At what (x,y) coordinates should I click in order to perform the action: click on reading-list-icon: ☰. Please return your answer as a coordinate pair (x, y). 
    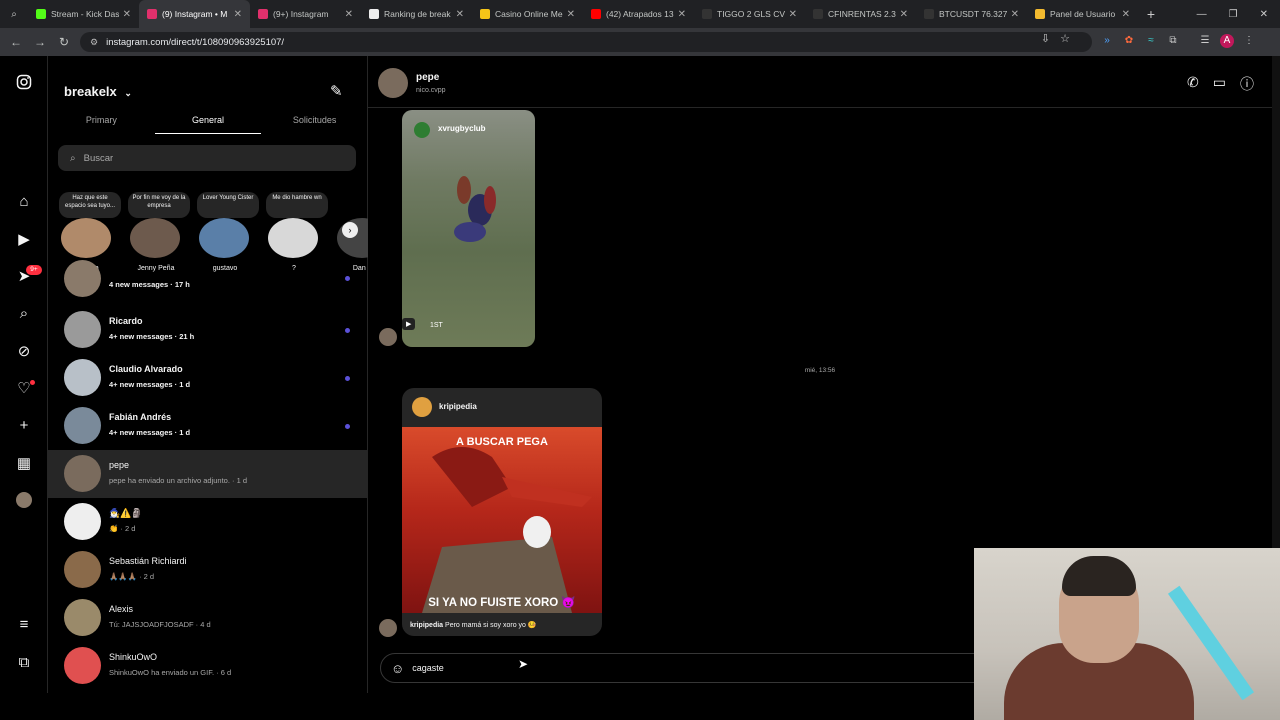
    Looking at the image, I should click on (1205, 41).